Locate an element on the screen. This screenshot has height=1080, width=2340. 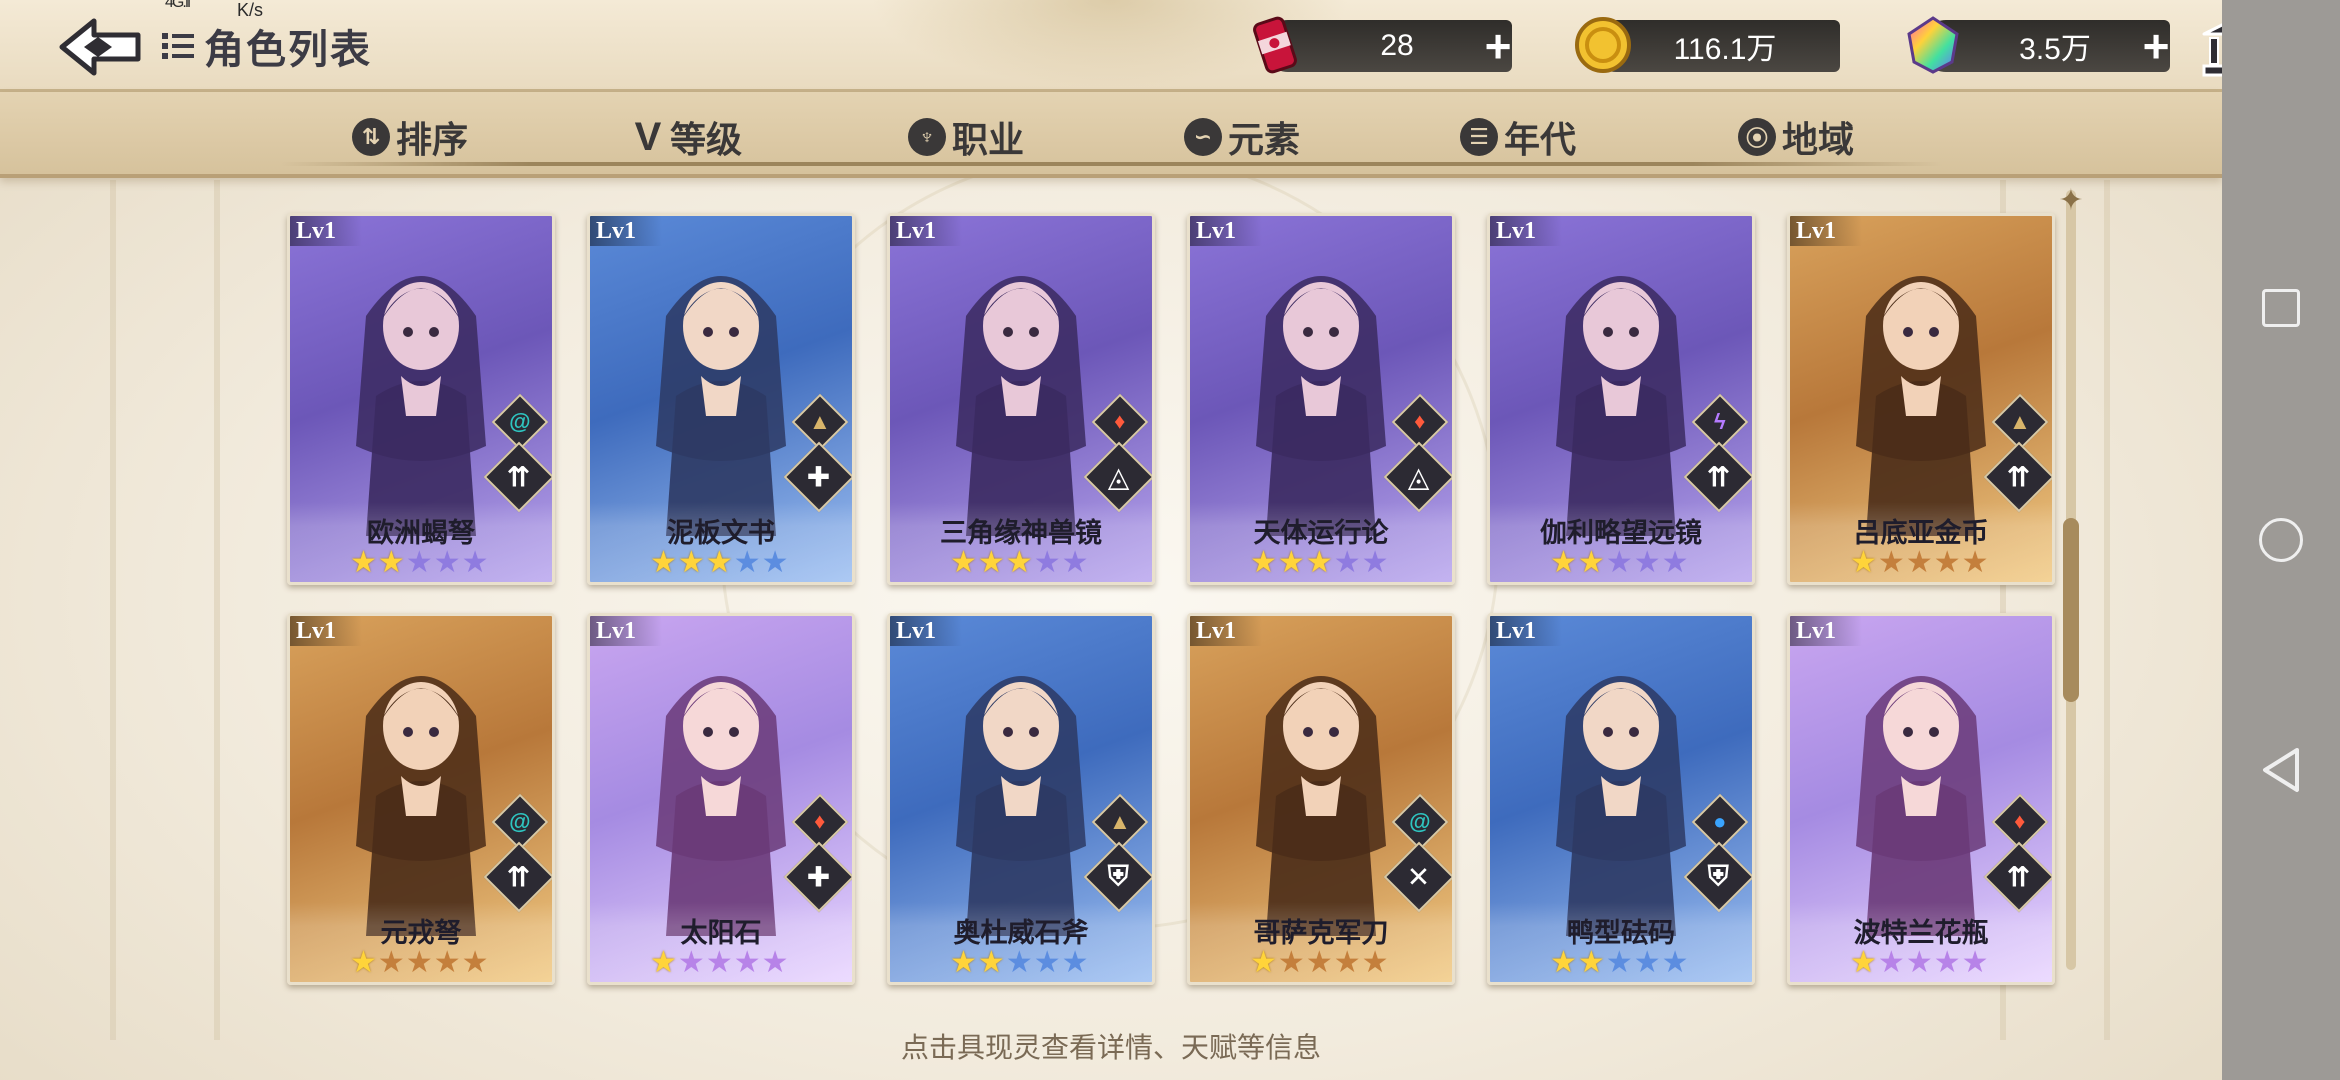
character-card: Lv1 @ ⇈ 元戎弩 ★ ★ ★ ★ ★ is located at coordinates (421, 799).